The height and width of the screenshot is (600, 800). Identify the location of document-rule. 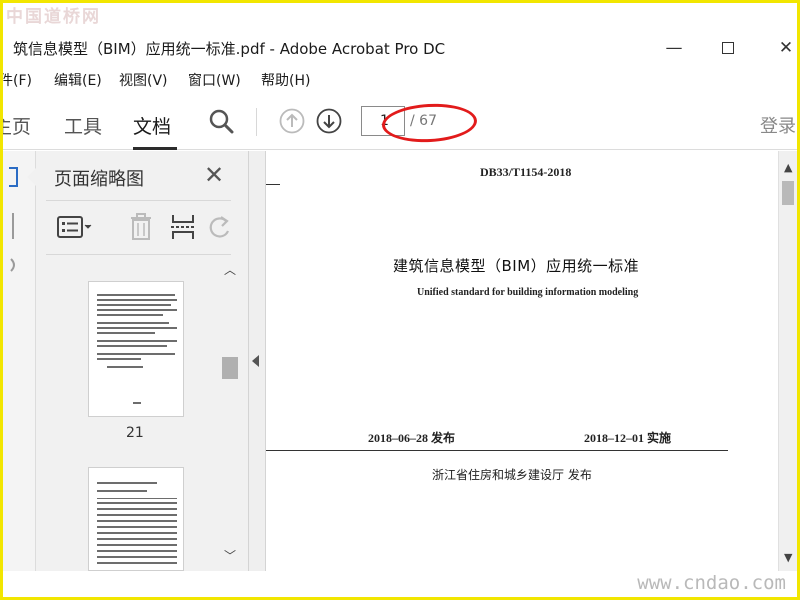
(497, 450).